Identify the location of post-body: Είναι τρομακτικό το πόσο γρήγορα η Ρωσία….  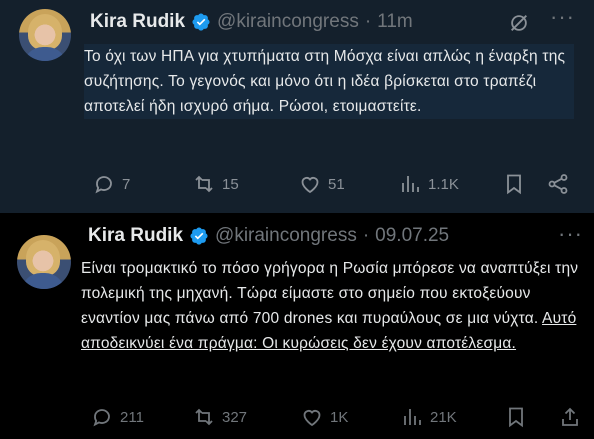
(330, 293).